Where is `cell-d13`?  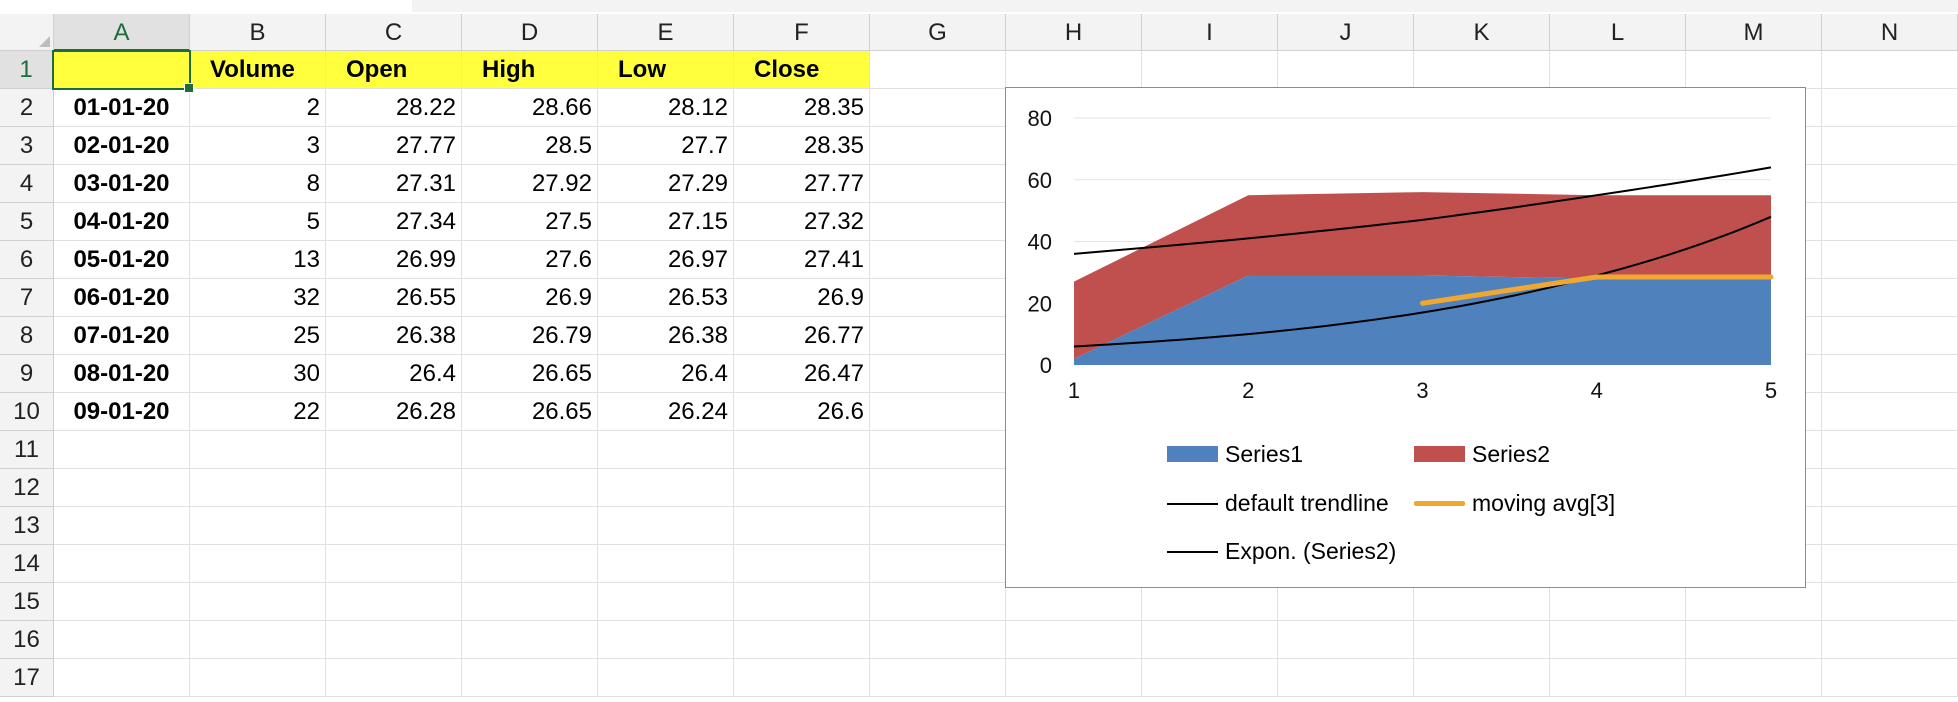 cell-d13 is located at coordinates (530, 526).